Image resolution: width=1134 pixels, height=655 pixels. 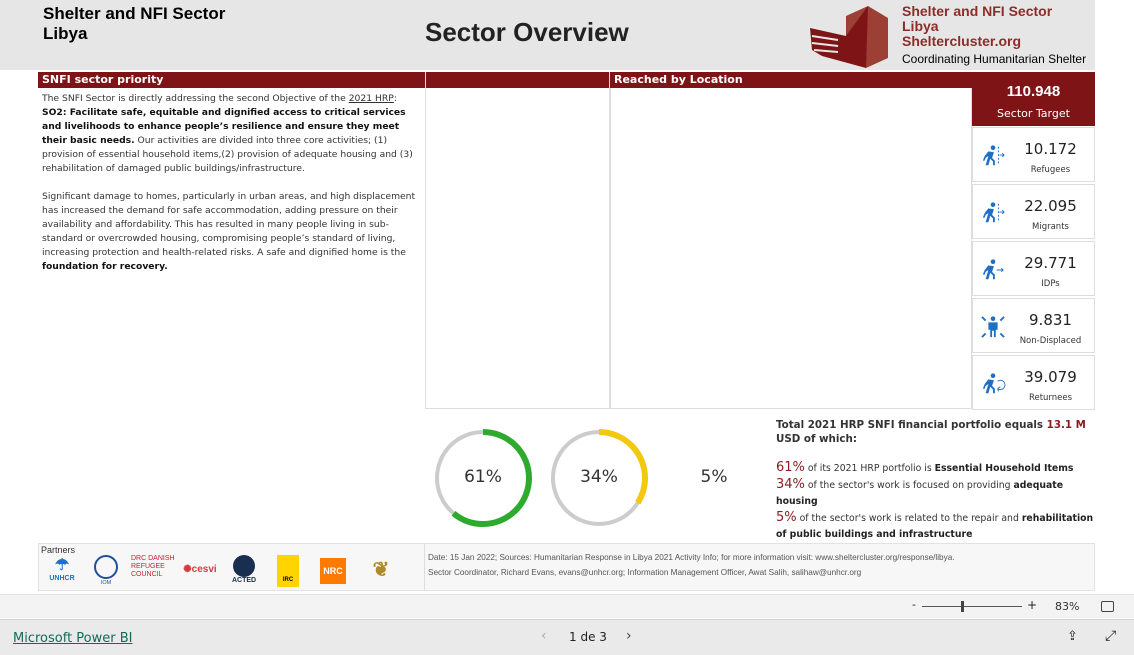 I want to click on cesvi-flower-icon: ✺, so click(x=187, y=569).